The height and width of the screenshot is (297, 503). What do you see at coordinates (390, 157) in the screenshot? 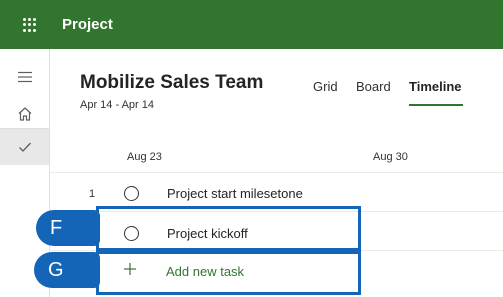
I see `timeline-date-header: Aug 30` at bounding box center [390, 157].